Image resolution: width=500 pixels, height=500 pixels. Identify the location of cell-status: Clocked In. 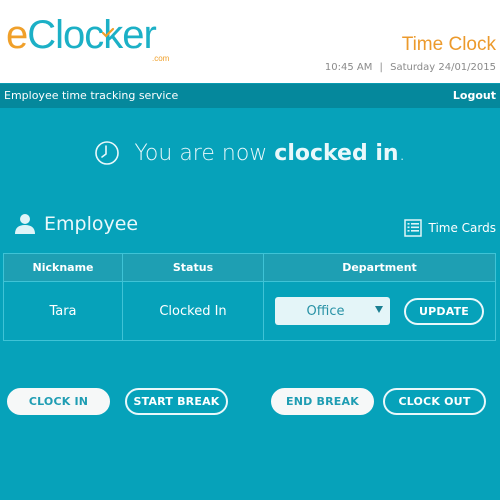
(193, 311).